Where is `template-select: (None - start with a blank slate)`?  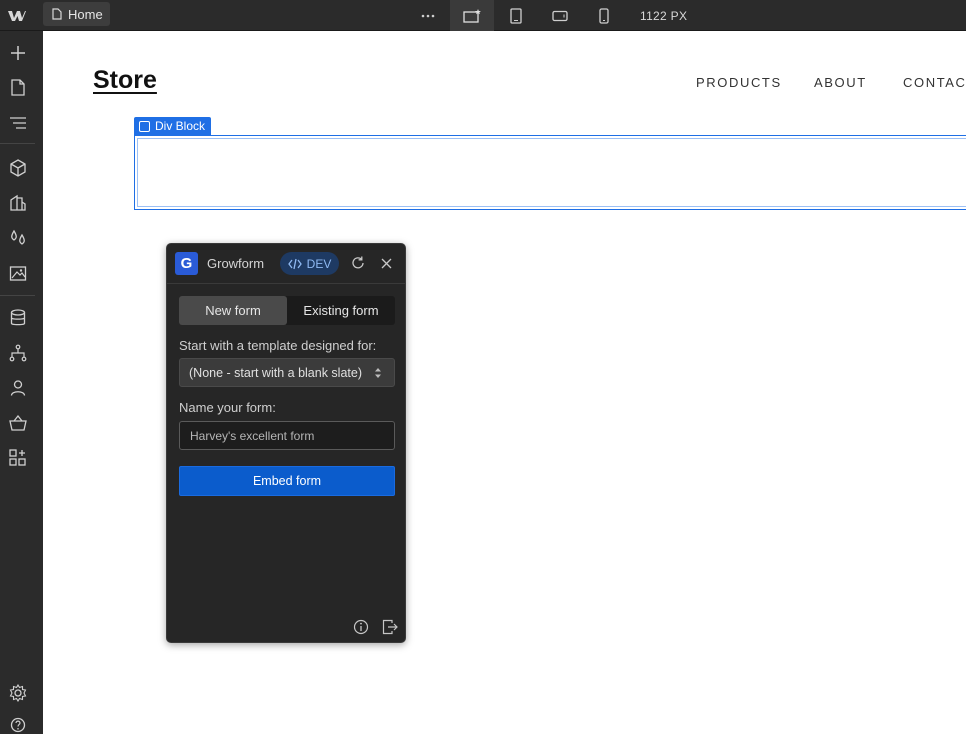
template-select: (None - start with a blank slate) is located at coordinates (287, 372).